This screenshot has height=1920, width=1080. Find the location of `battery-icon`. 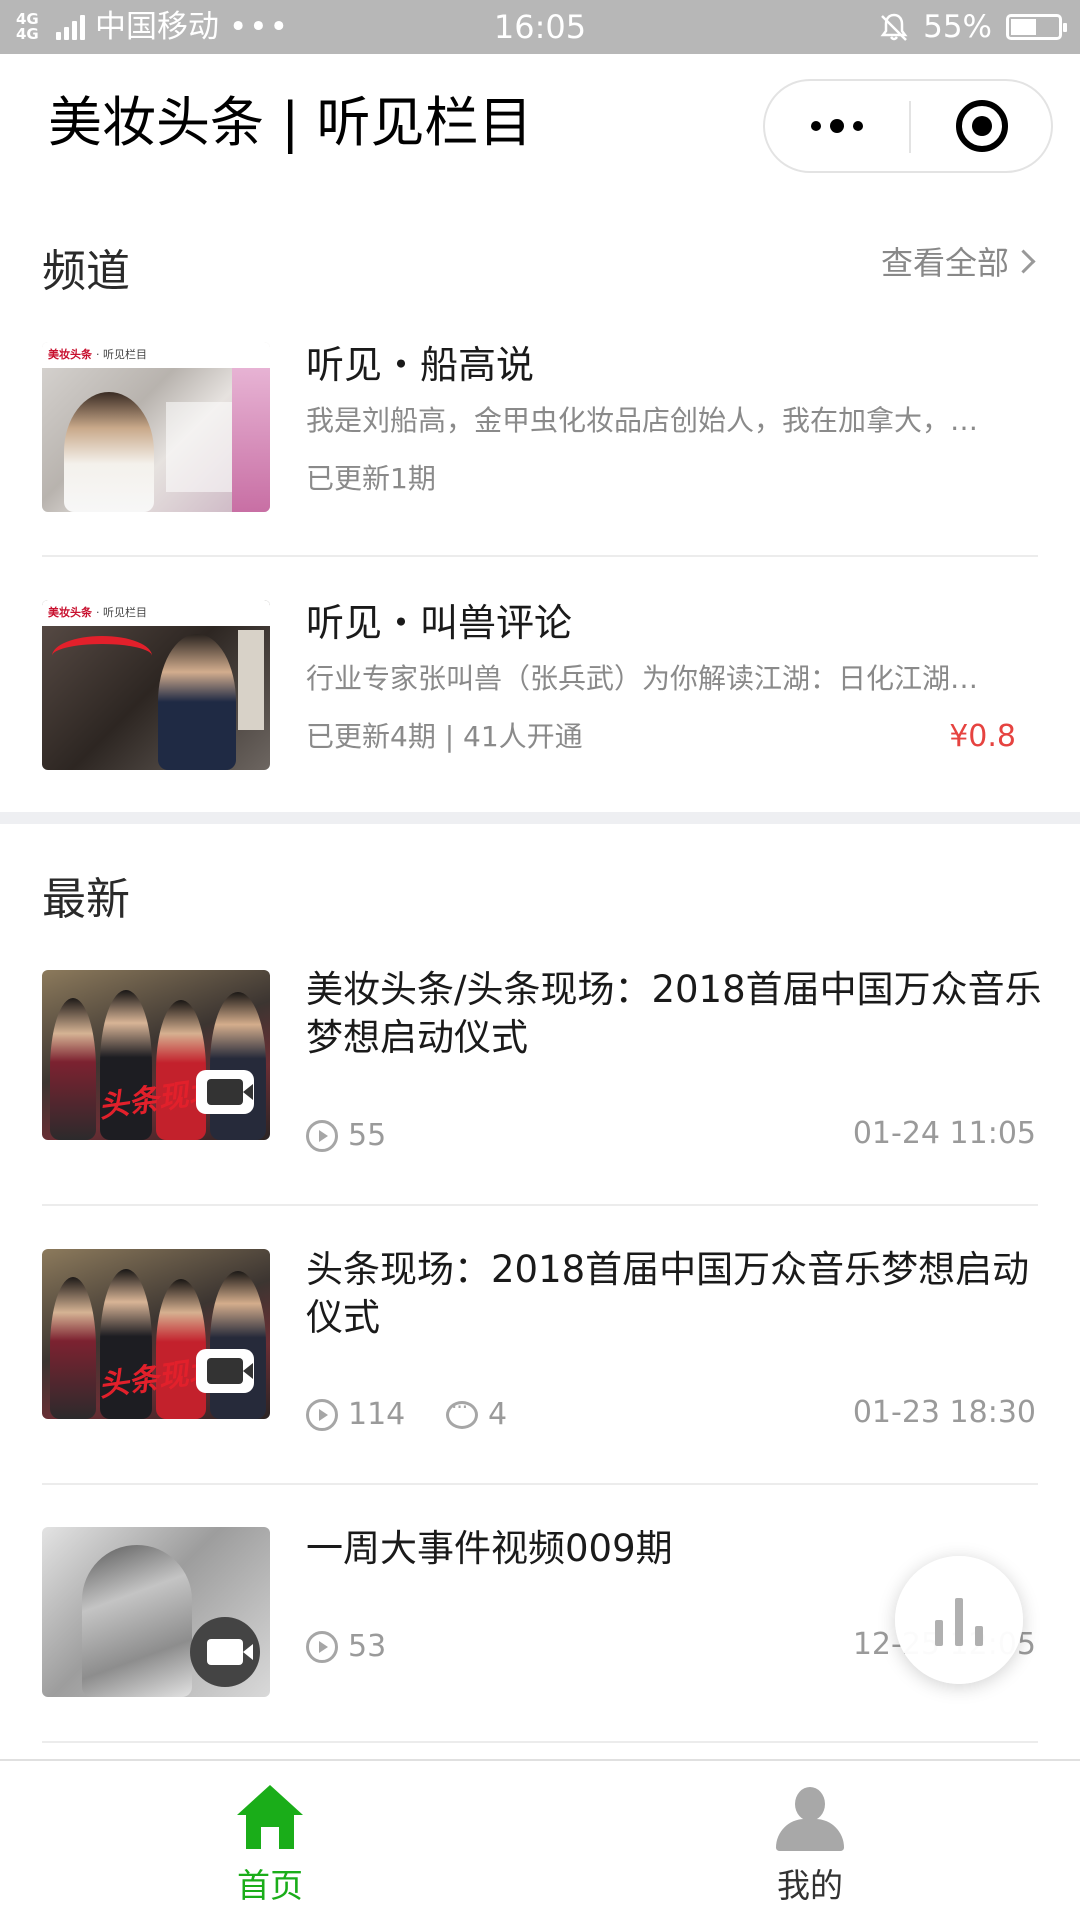

battery-icon is located at coordinates (1036, 27).